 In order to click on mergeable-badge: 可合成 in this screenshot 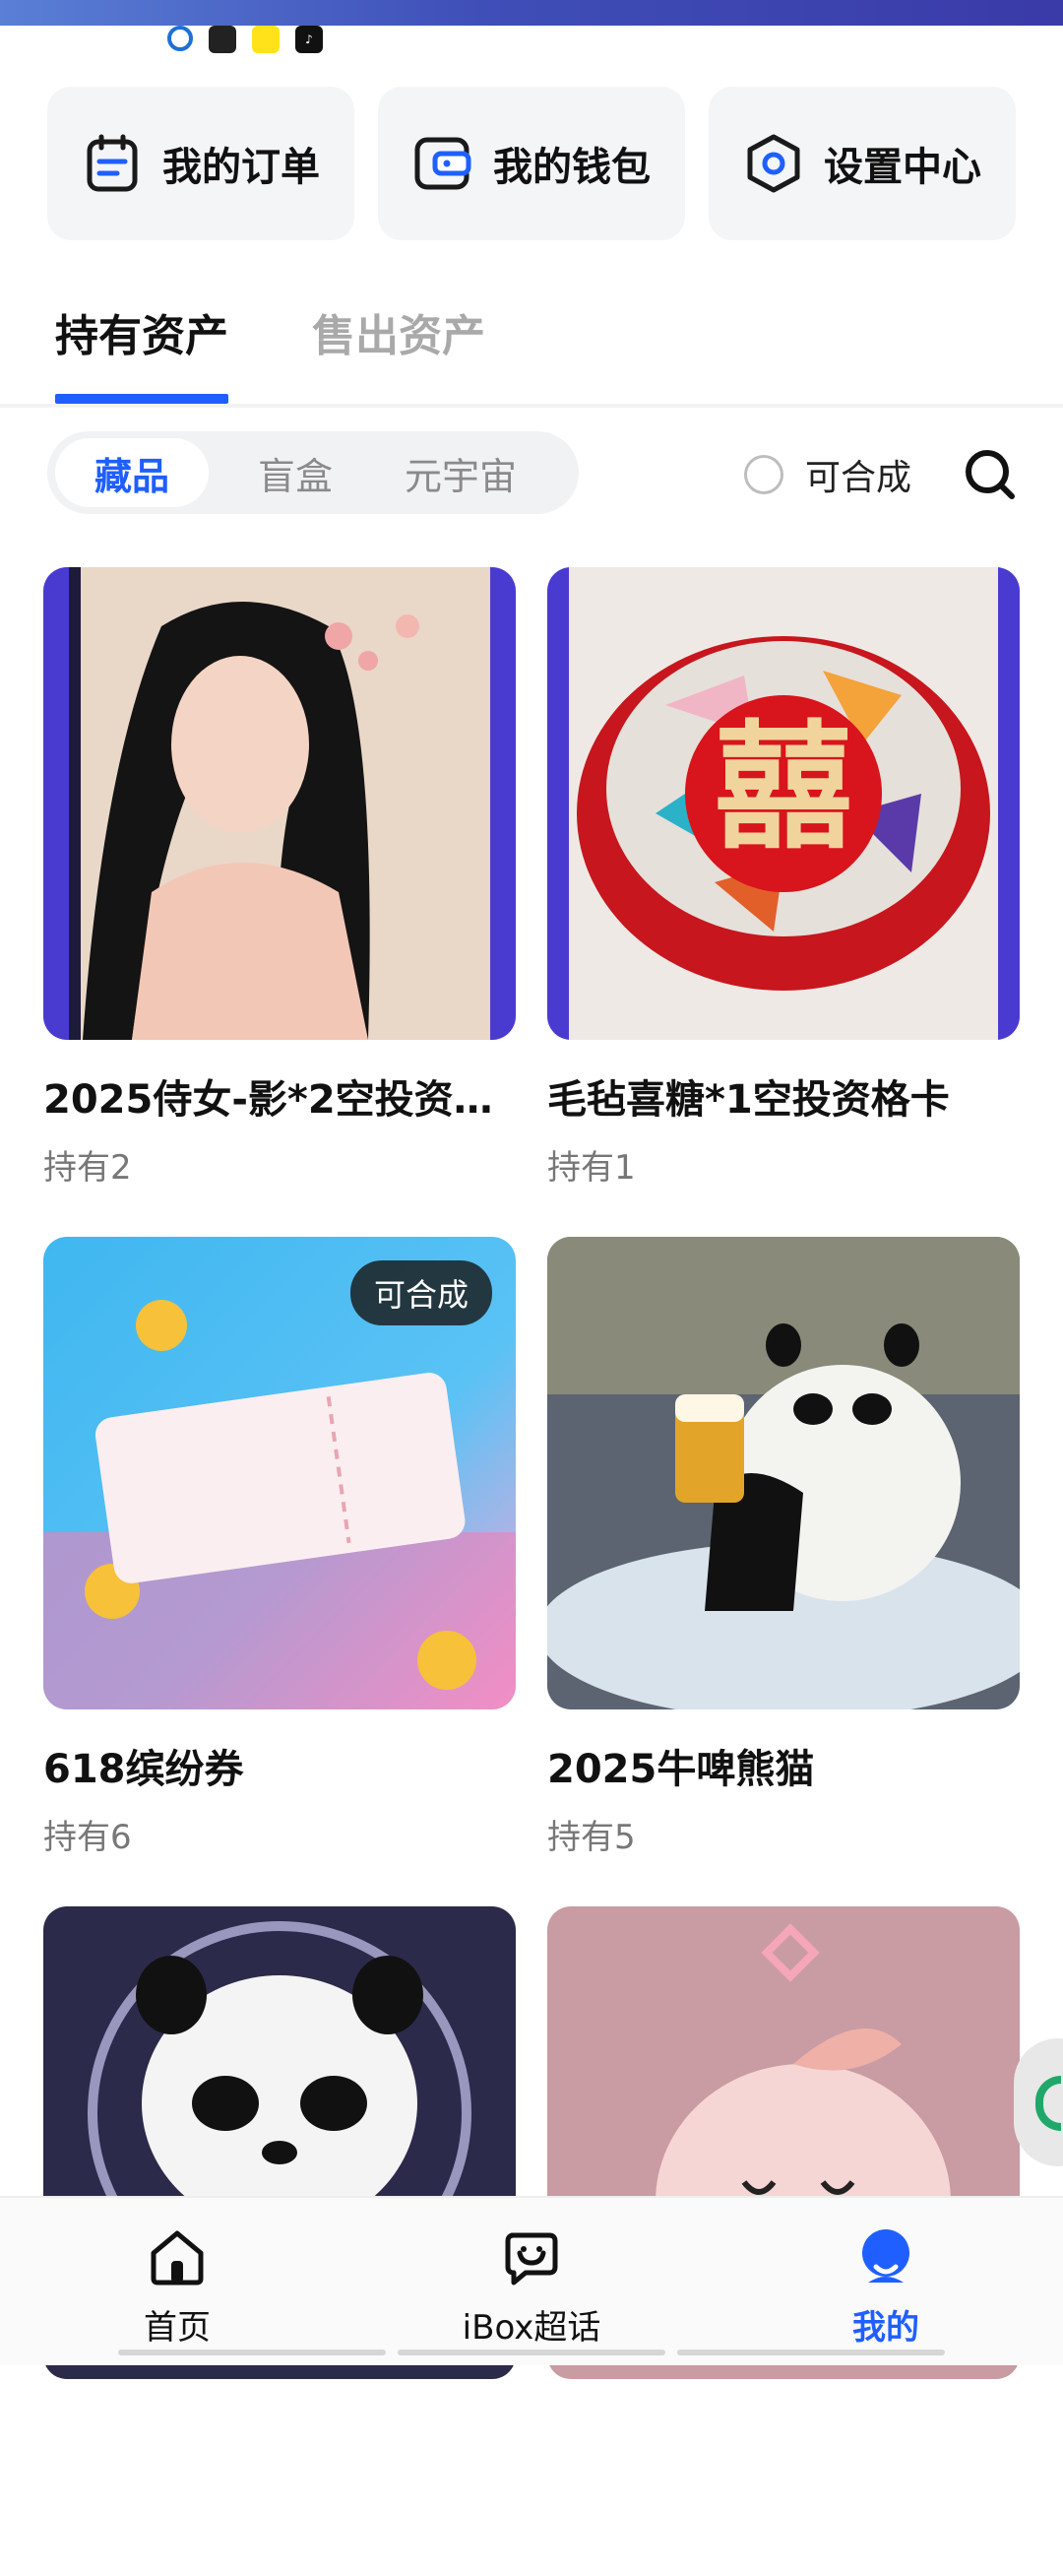, I will do `click(420, 1292)`.